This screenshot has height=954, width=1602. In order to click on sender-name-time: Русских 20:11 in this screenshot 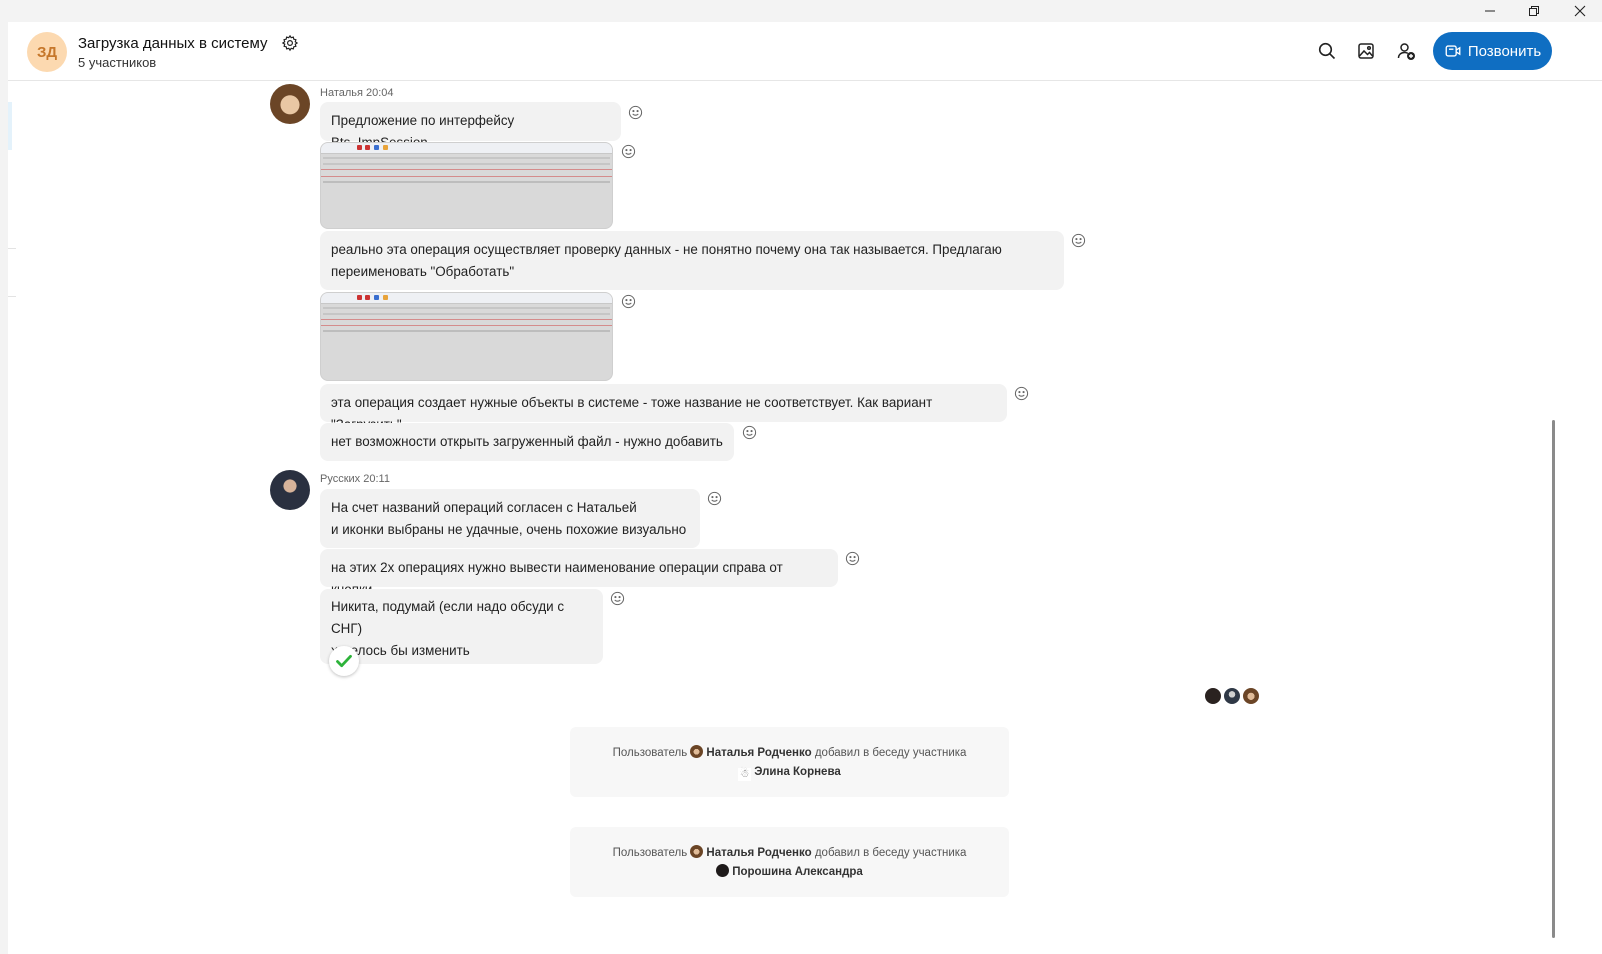, I will do `click(355, 479)`.